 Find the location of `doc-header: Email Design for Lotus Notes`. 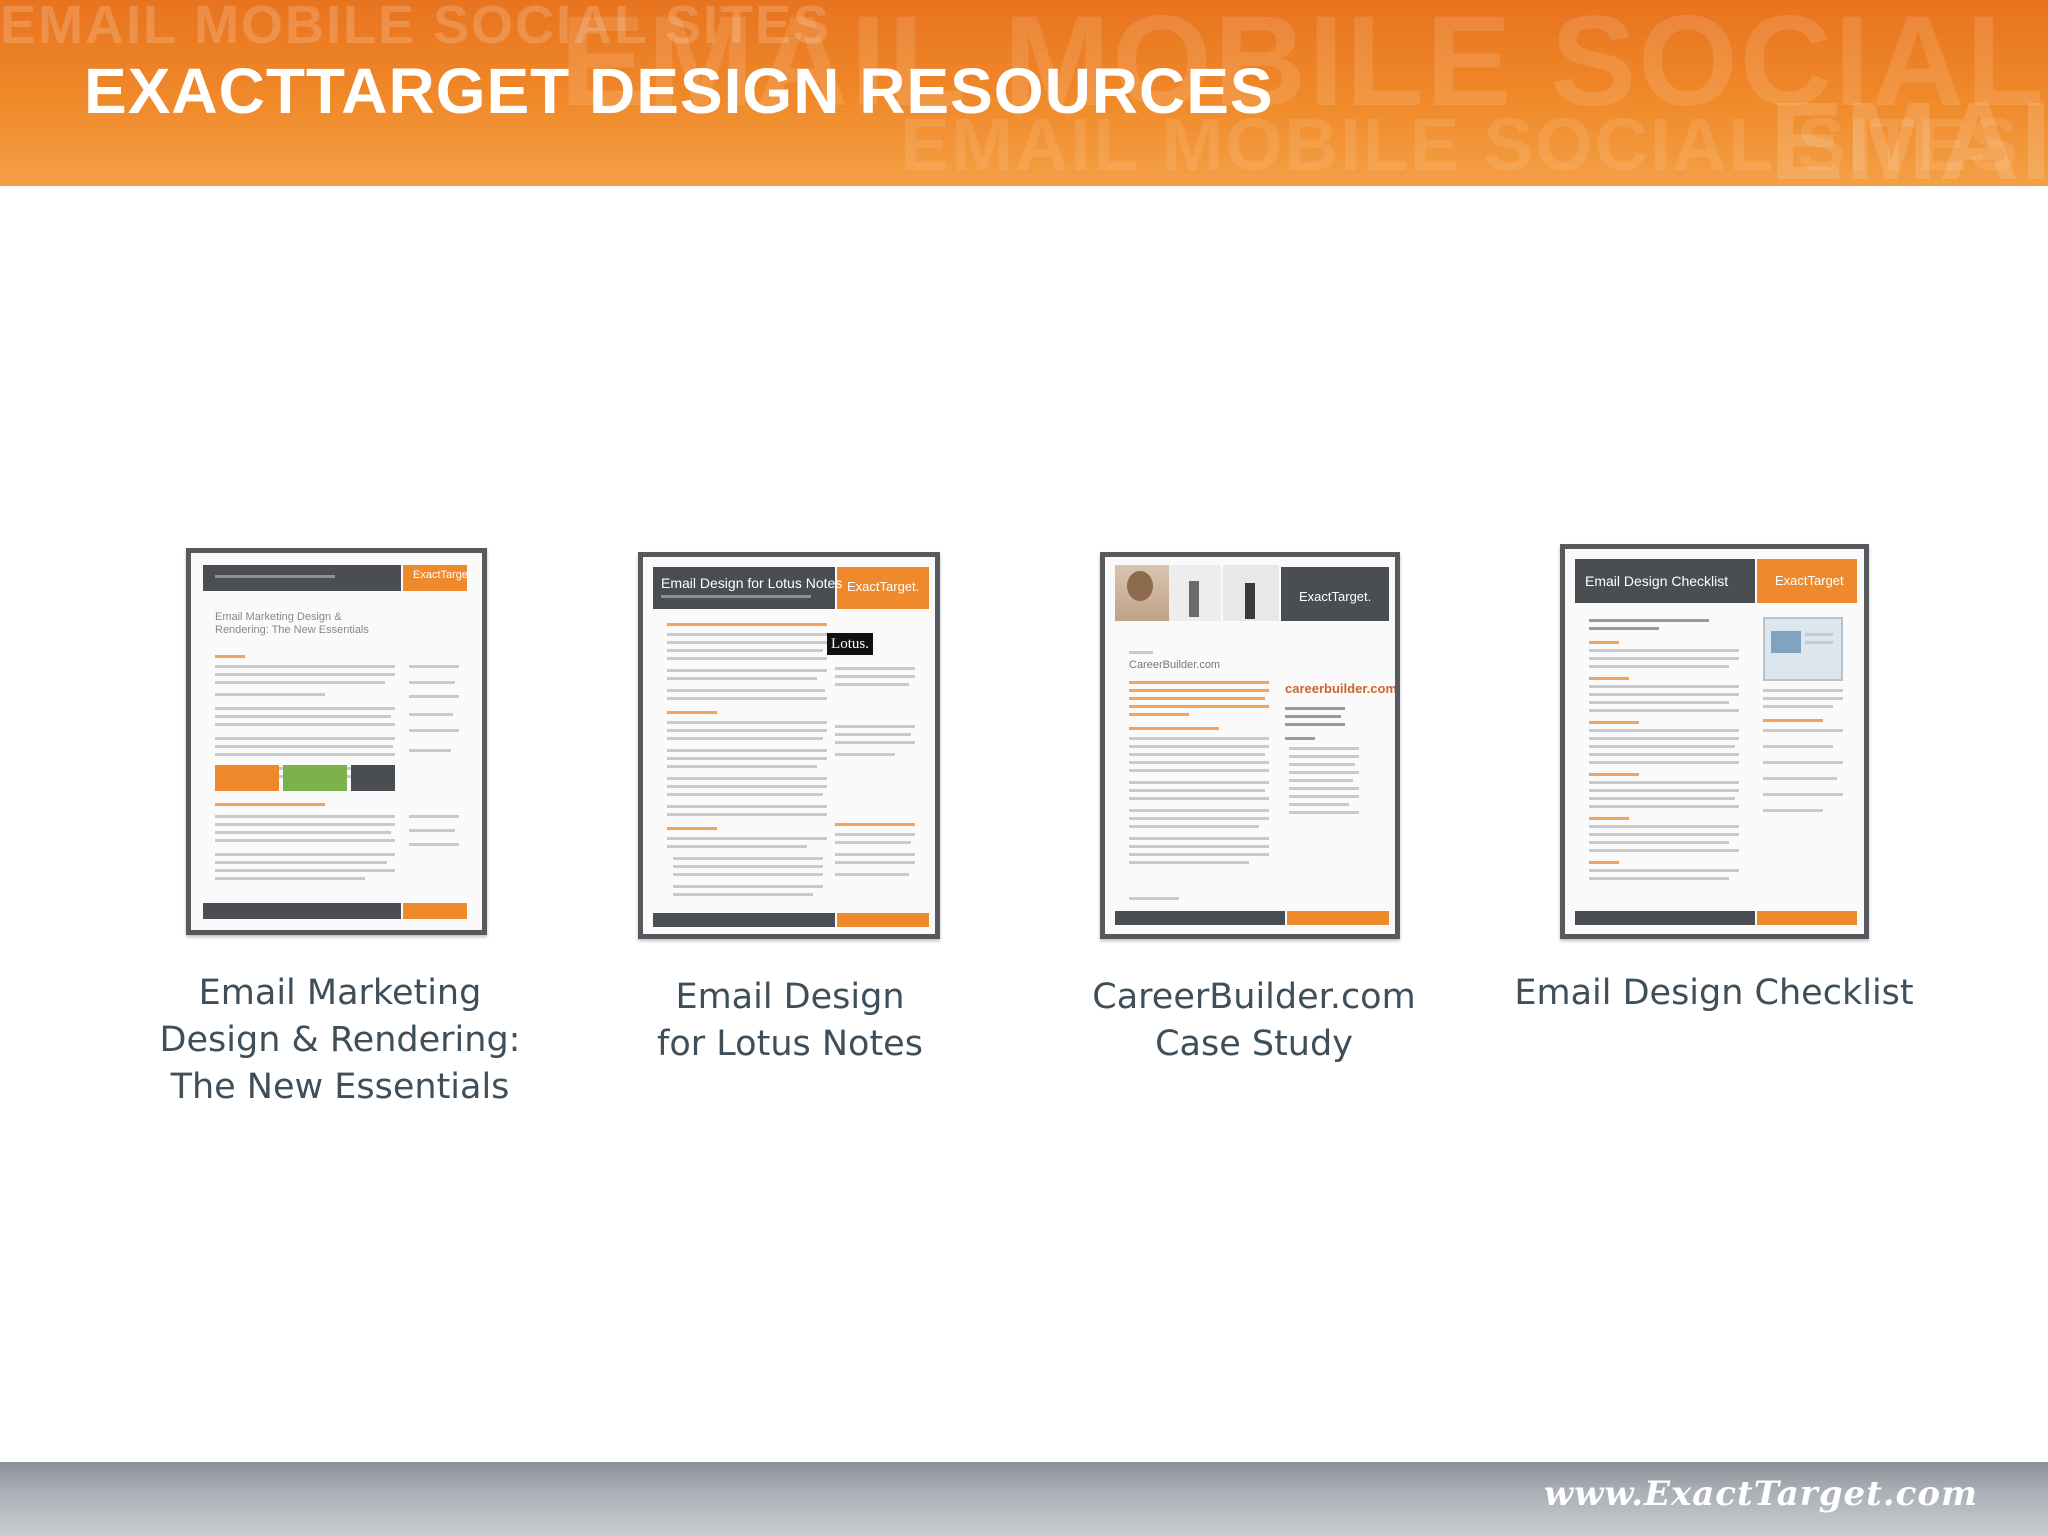

doc-header: Email Design for Lotus Notes is located at coordinates (752, 583).